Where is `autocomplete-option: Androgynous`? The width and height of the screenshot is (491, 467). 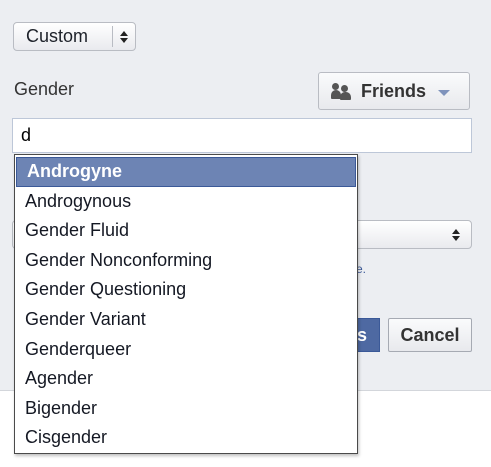 autocomplete-option: Androgynous is located at coordinates (186, 202).